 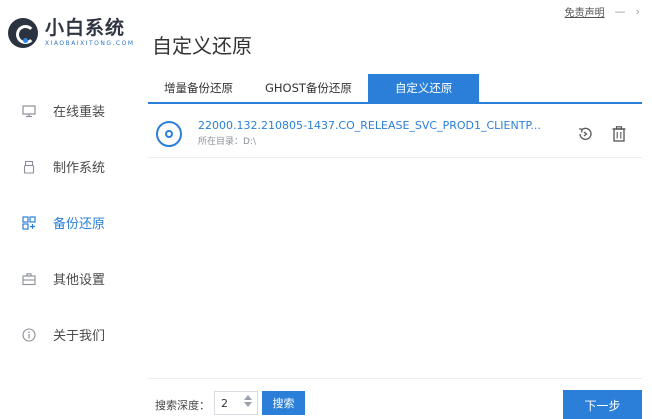 I want to click on sidebar-nav: 在线重装 制作系统 备份还原 其他设置 关于我们, so click(x=73, y=222).